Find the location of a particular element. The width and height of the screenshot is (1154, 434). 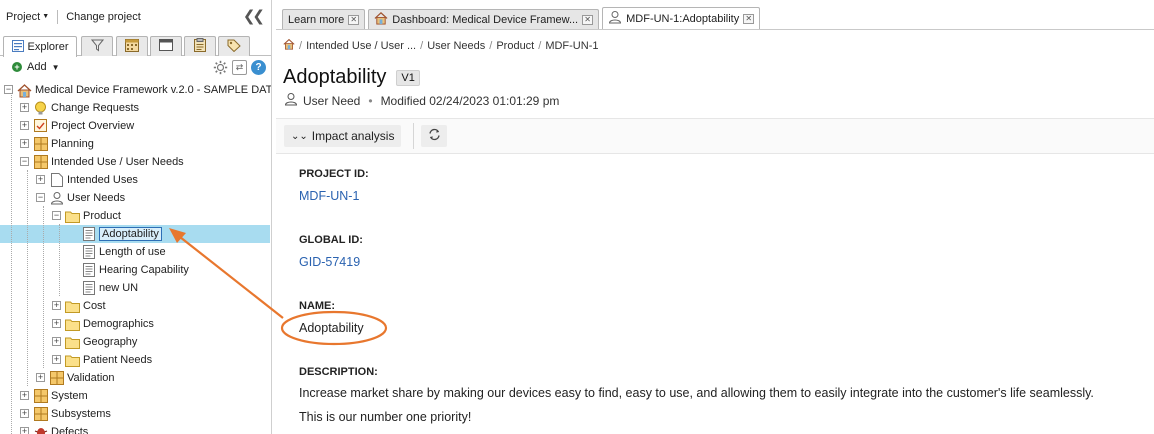

breadcrumb-item: MDF-UN-1 is located at coordinates (571, 46).